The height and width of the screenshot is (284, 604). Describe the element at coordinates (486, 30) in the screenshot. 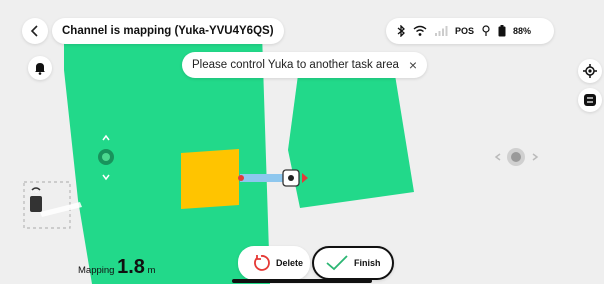

I see `pos-signal-icon` at that location.